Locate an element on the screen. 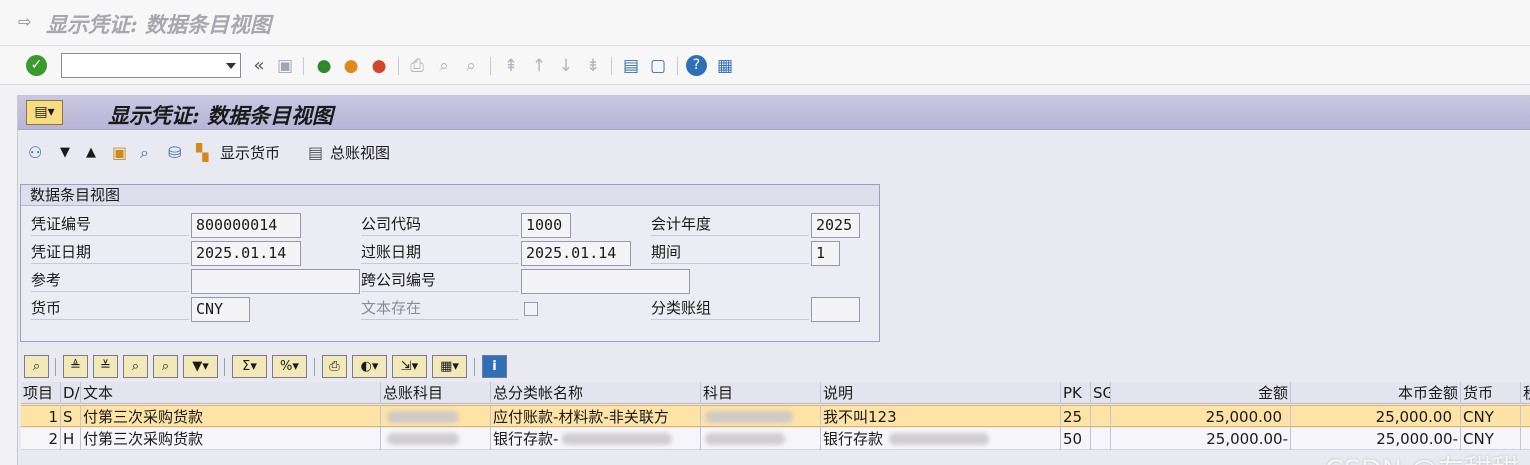 The height and width of the screenshot is (465, 1530). save-icon: ▣ is located at coordinates (285, 66).